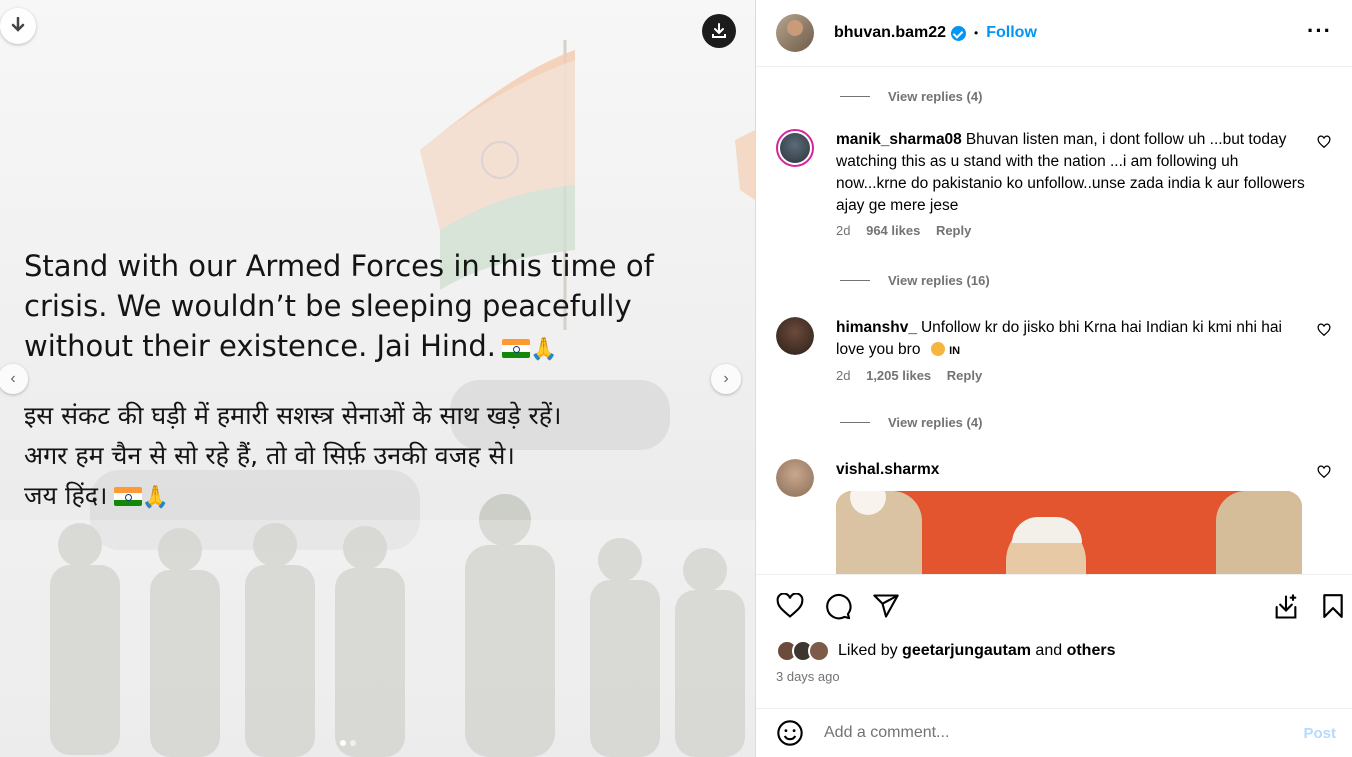 The width and height of the screenshot is (1352, 757). Describe the element at coordinates (1071, 470) in the screenshot. I see `comment-text-block: vishal.sharmx` at that location.